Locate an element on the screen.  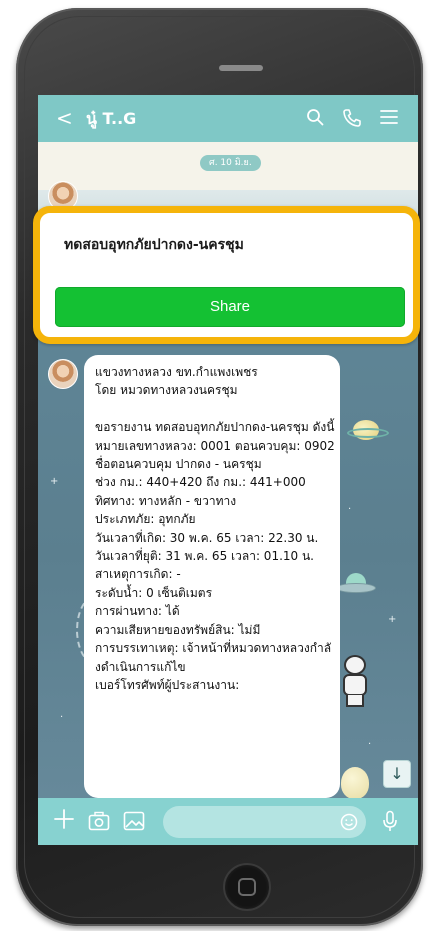
search-icon is located at coordinates (315, 117).